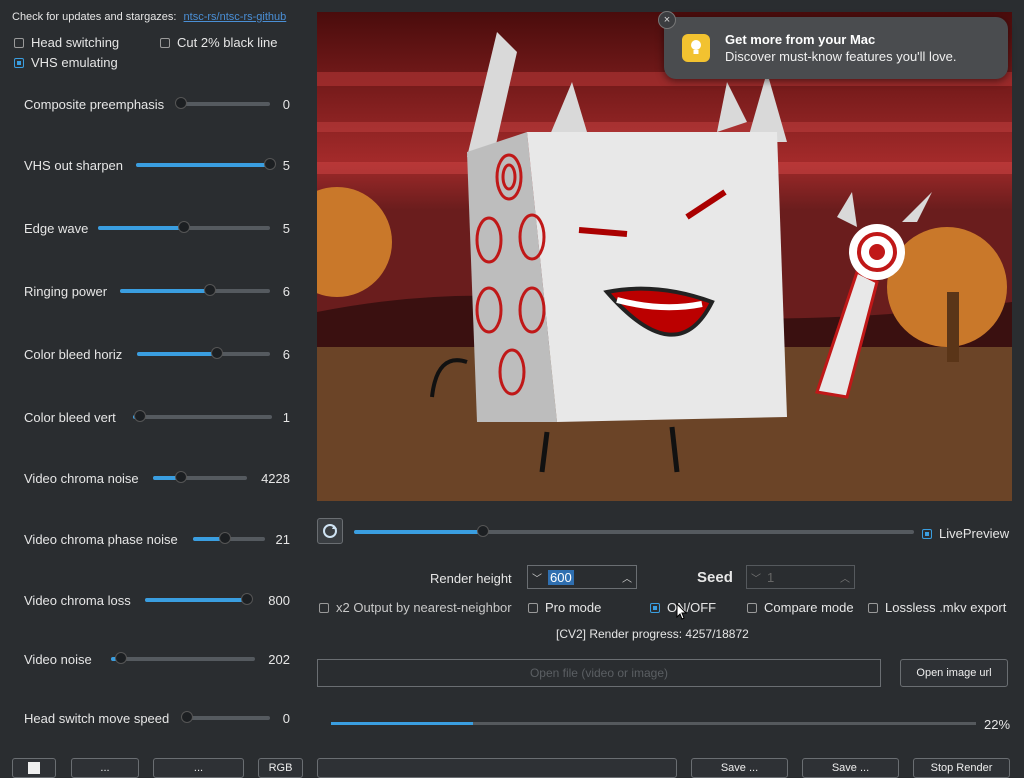 Image resolution: width=1024 pixels, height=778 pixels. Describe the element at coordinates (279, 659) in the screenshot. I see `slider-value: 202` at that location.